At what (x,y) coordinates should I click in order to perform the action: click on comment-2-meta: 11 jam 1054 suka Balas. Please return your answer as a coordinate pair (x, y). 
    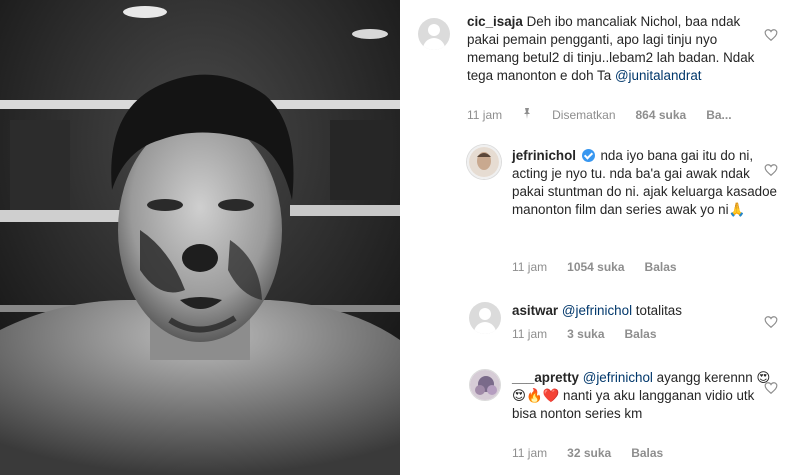
    Looking at the image, I should click on (604, 267).